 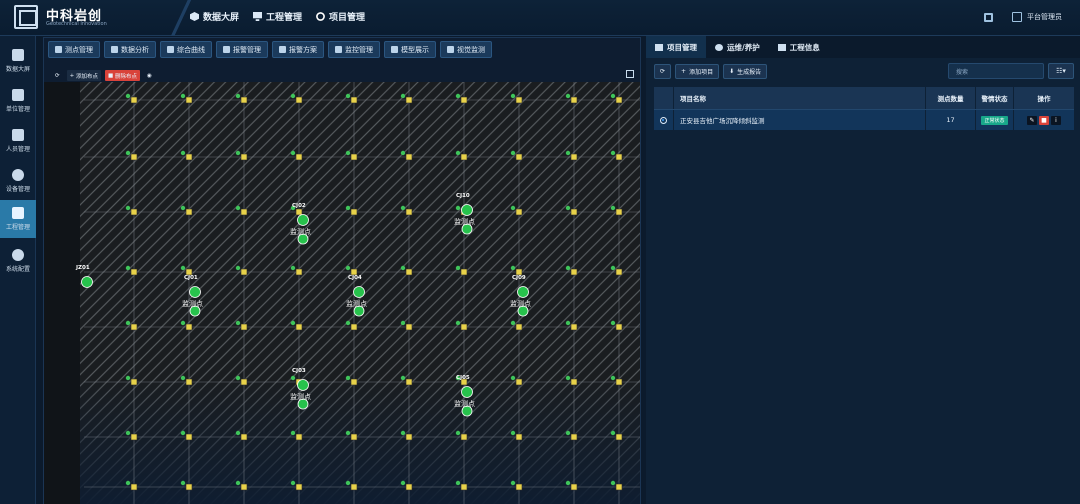 What do you see at coordinates (17, 109) in the screenshot?
I see `sidebar-label: 单位管理` at bounding box center [17, 109].